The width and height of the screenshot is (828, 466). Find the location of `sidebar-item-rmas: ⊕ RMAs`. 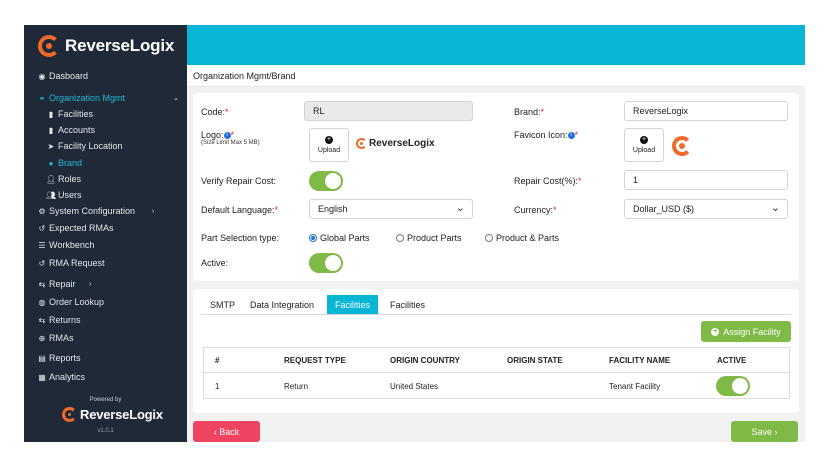

sidebar-item-rmas: ⊕ RMAs is located at coordinates (55, 338).